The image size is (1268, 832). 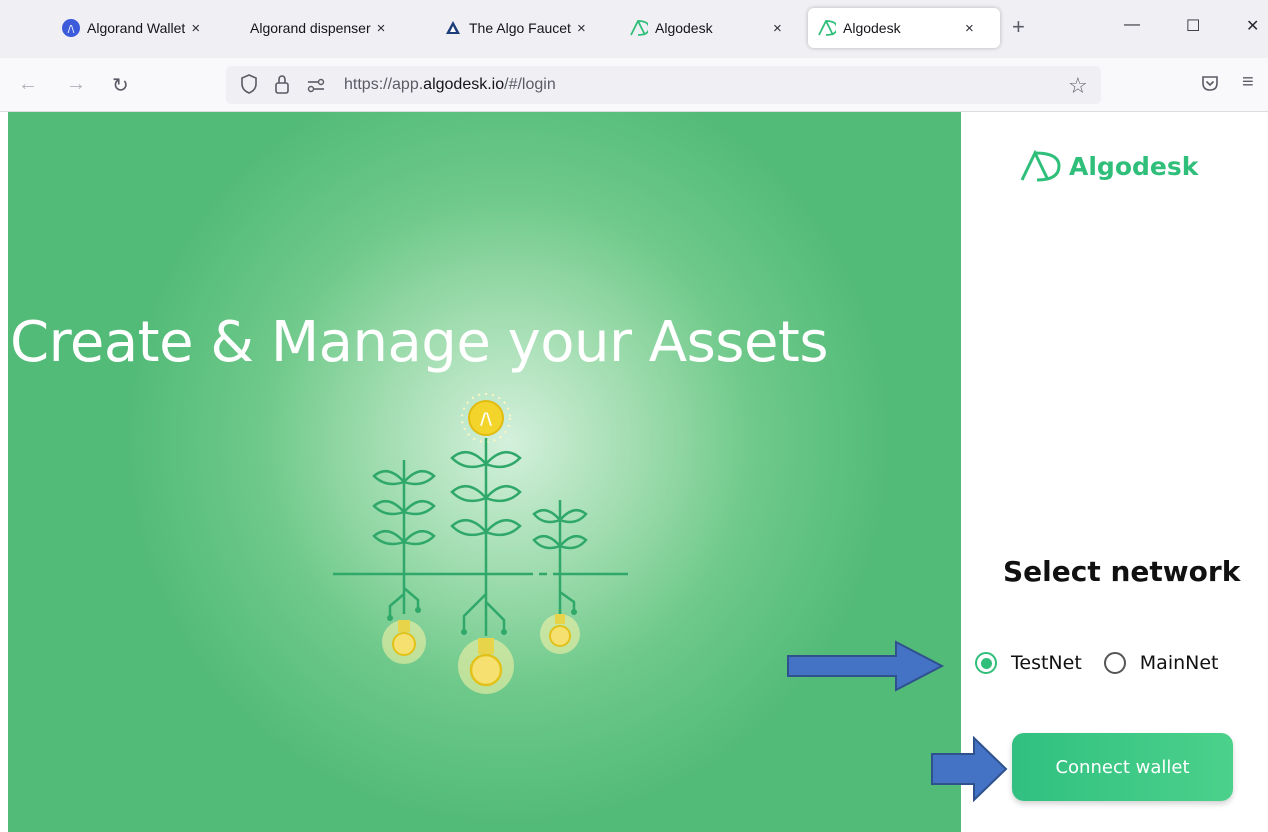 I want to click on bookmark-star-icon: ☆, so click(x=1078, y=86).